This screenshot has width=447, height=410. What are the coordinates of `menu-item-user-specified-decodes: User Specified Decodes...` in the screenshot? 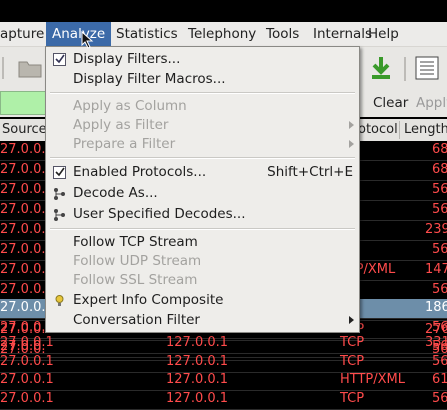 It's located at (202, 214).